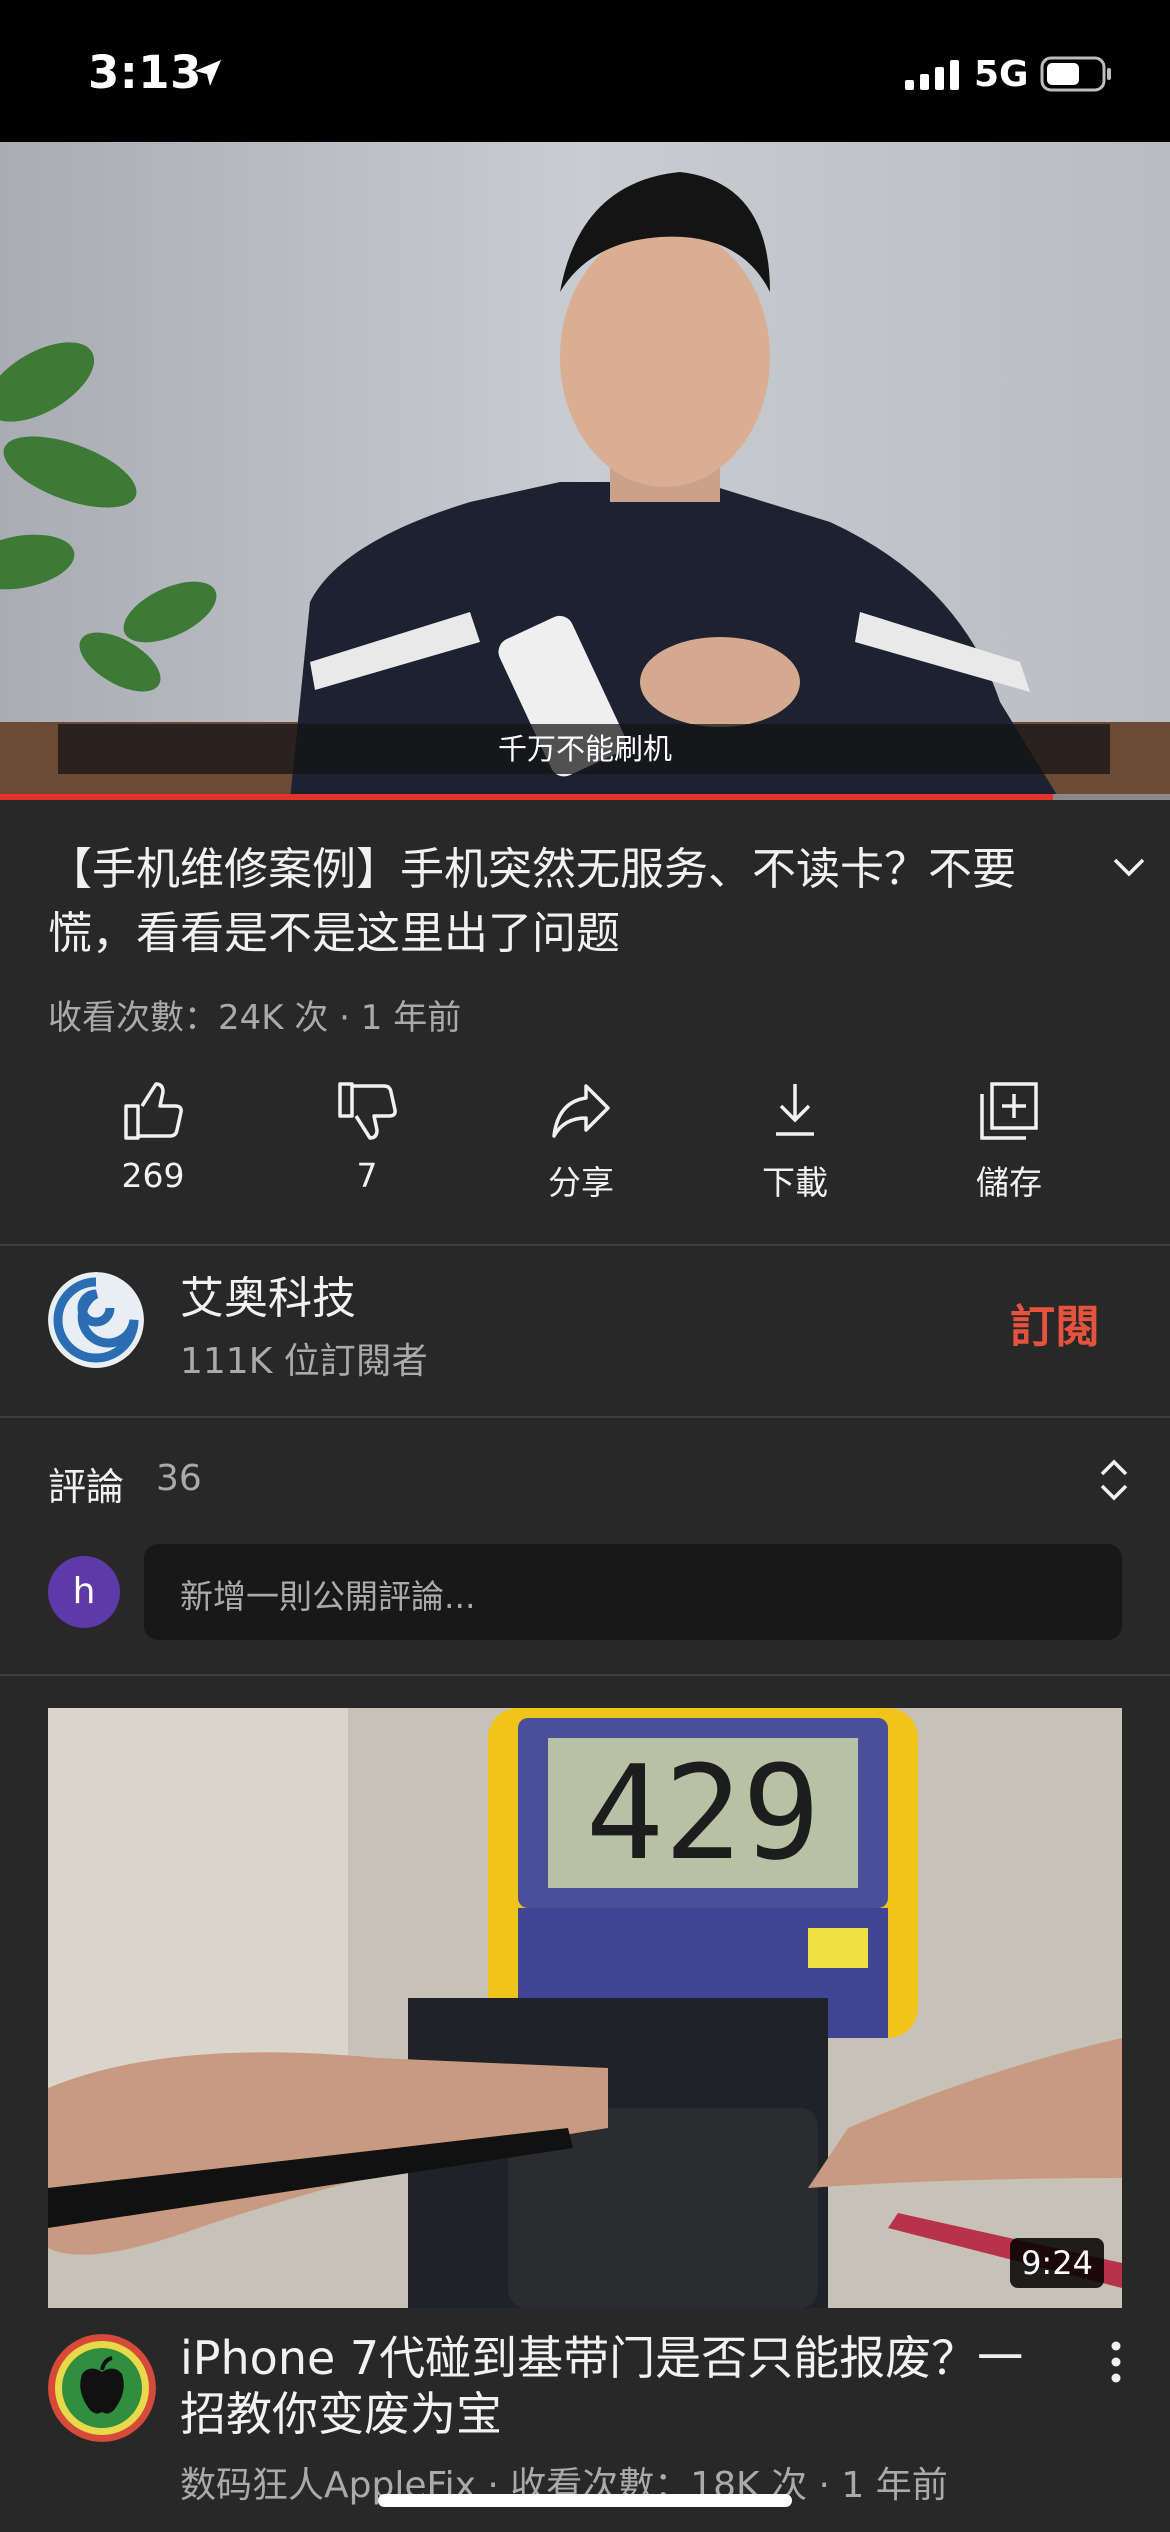  What do you see at coordinates (304, 1361) in the screenshot?
I see `subscriber-count: 111K 位訂閱者` at bounding box center [304, 1361].